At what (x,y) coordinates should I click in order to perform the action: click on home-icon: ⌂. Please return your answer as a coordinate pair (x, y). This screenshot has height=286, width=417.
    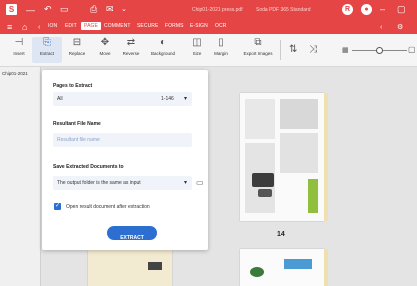
    Looking at the image, I should click on (24, 27).